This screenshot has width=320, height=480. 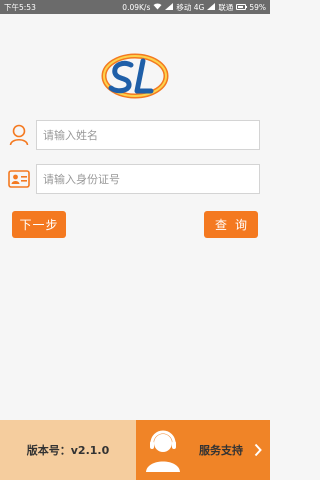 I want to click on id-number-input, so click(x=148, y=179).